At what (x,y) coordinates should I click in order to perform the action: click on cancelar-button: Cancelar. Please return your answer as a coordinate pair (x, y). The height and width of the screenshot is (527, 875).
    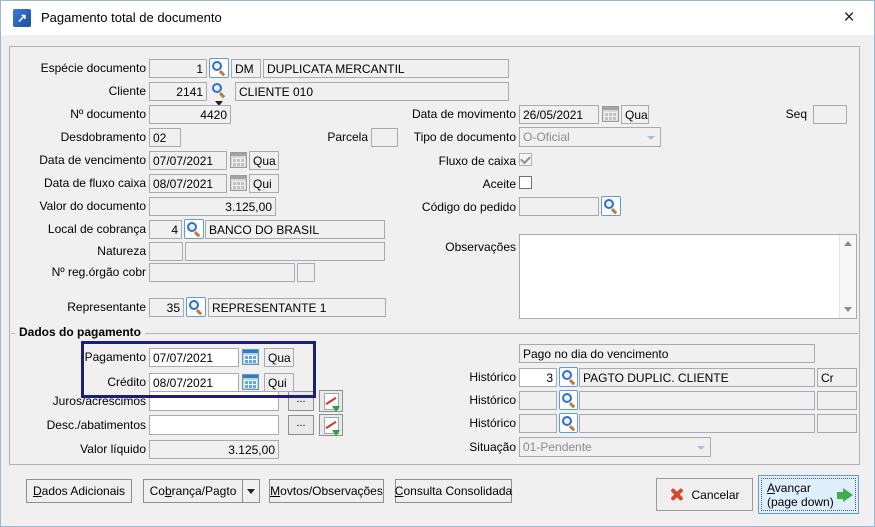
    Looking at the image, I should click on (704, 494).